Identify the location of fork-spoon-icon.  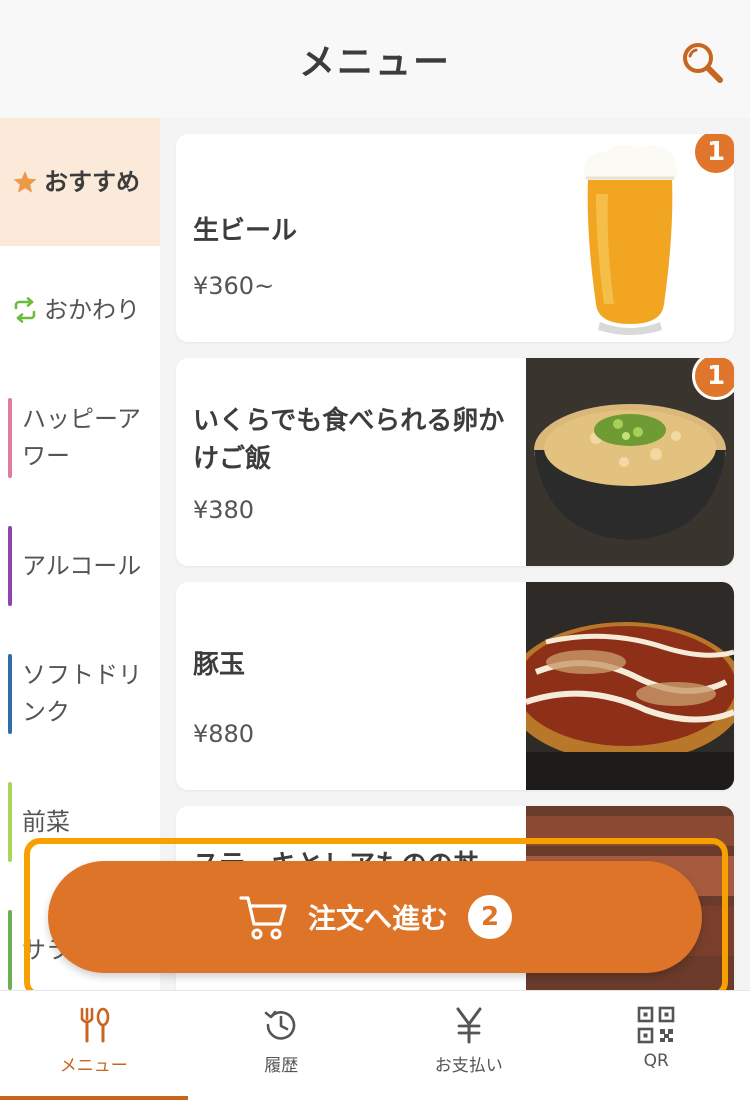
(95, 1025).